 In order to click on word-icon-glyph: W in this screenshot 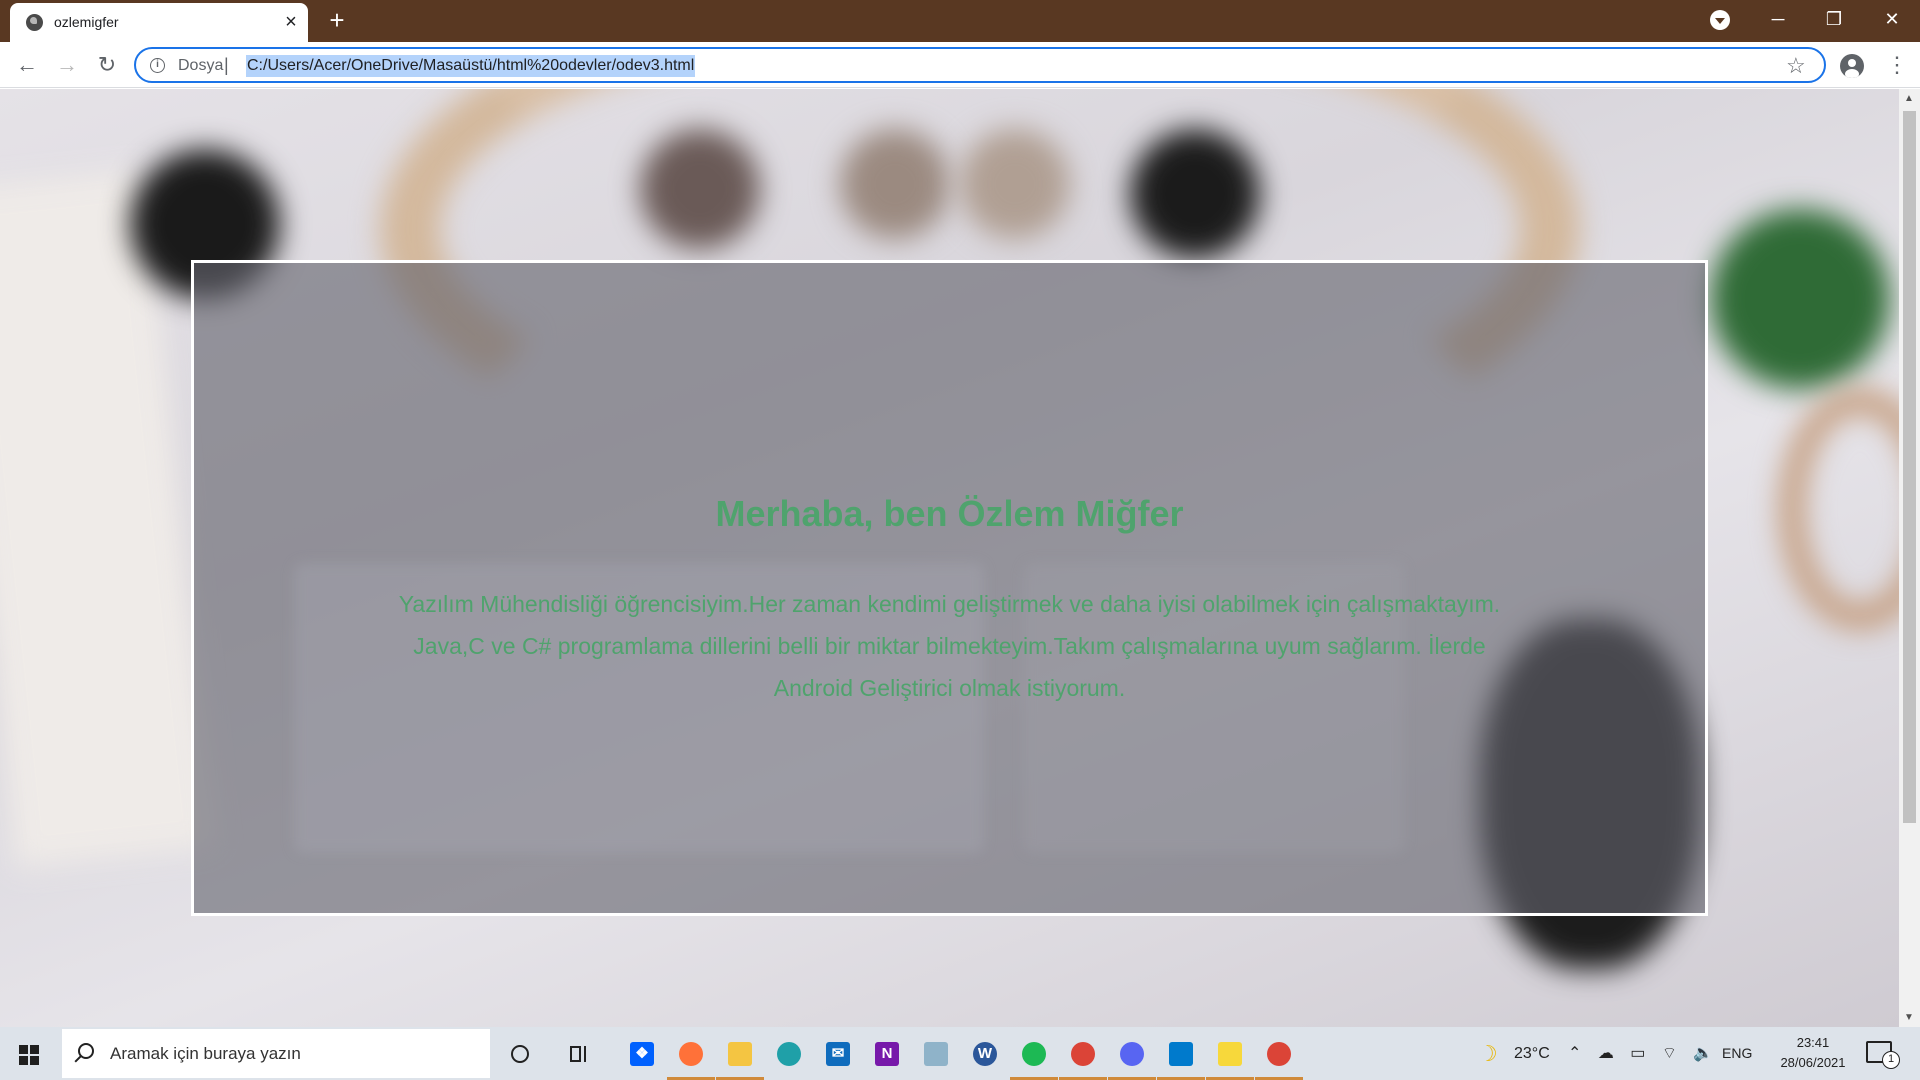, I will do `click(985, 1053)`.